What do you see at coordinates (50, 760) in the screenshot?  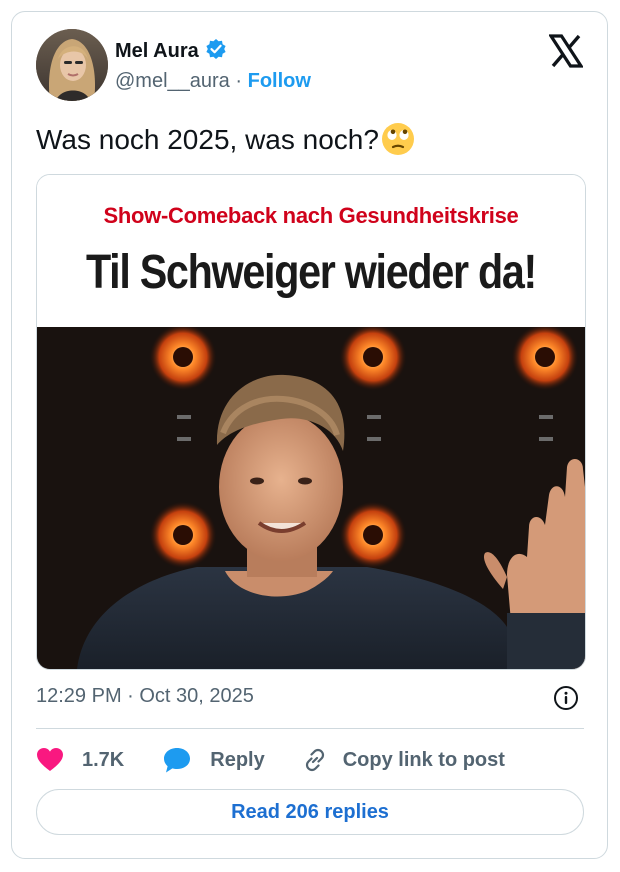 I see `heart-icon` at bounding box center [50, 760].